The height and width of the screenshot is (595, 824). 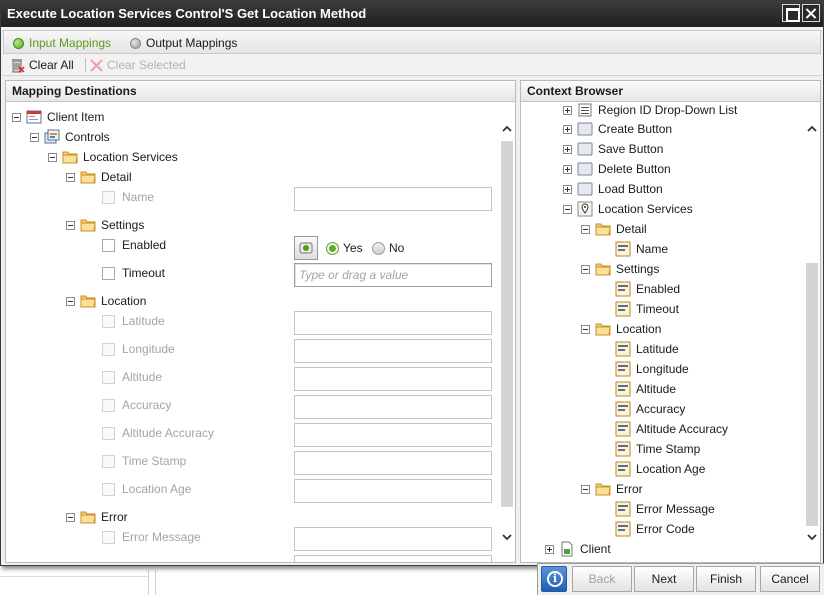 I want to click on tree-node-load-button: Load Button, so click(x=613, y=189).